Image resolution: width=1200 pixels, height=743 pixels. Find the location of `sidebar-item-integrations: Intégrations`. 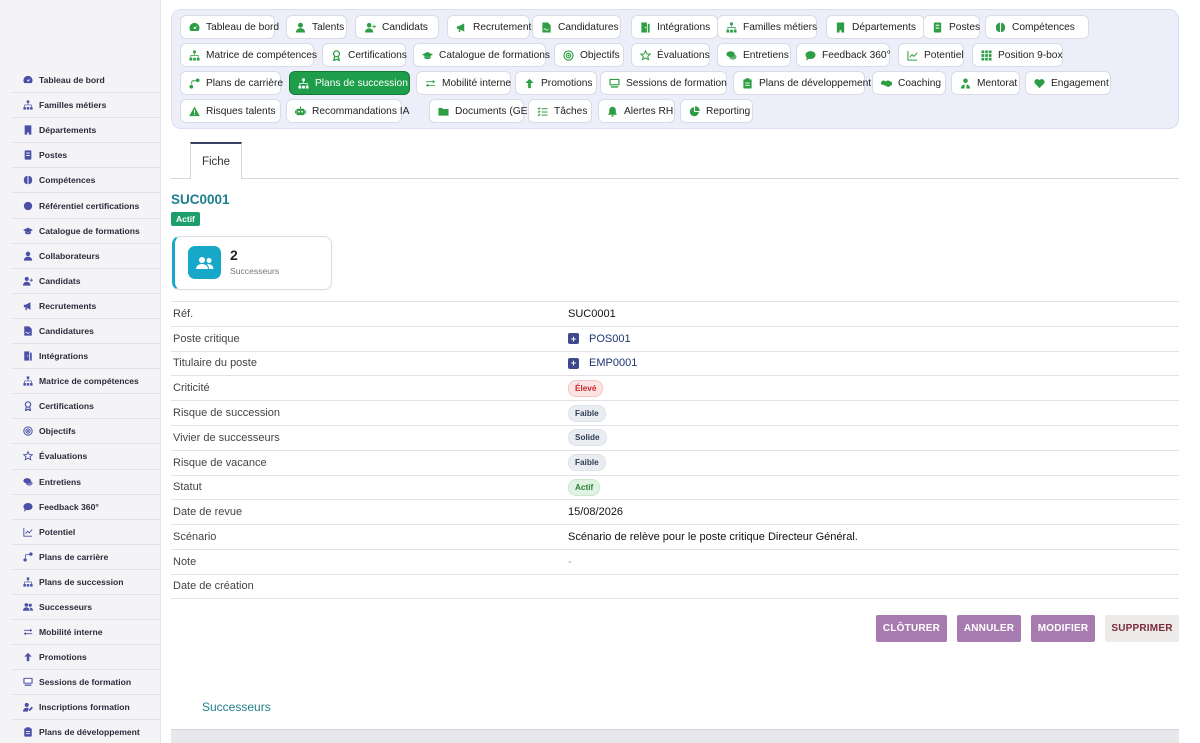

sidebar-item-integrations: Intégrations is located at coordinates (86, 357).